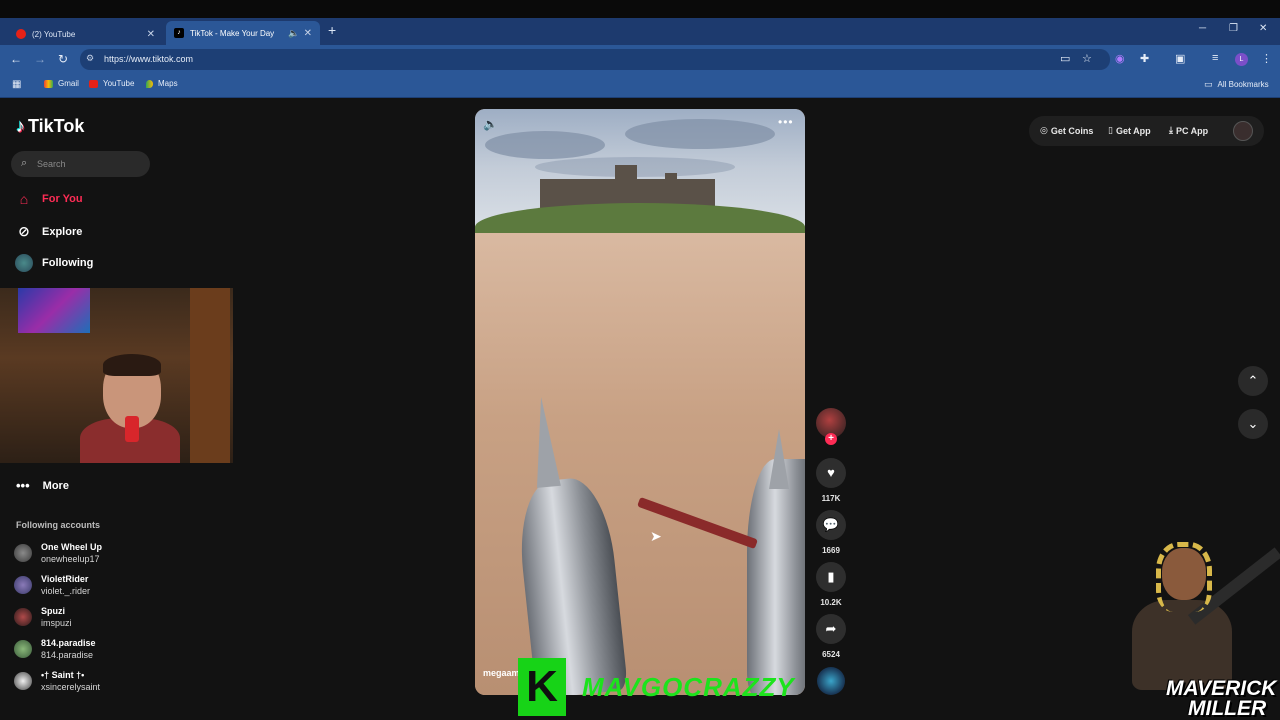 The height and width of the screenshot is (720, 1280). Describe the element at coordinates (232, 33) in the screenshot. I see `tab-title: TikTok - Make Your Day` at that location.